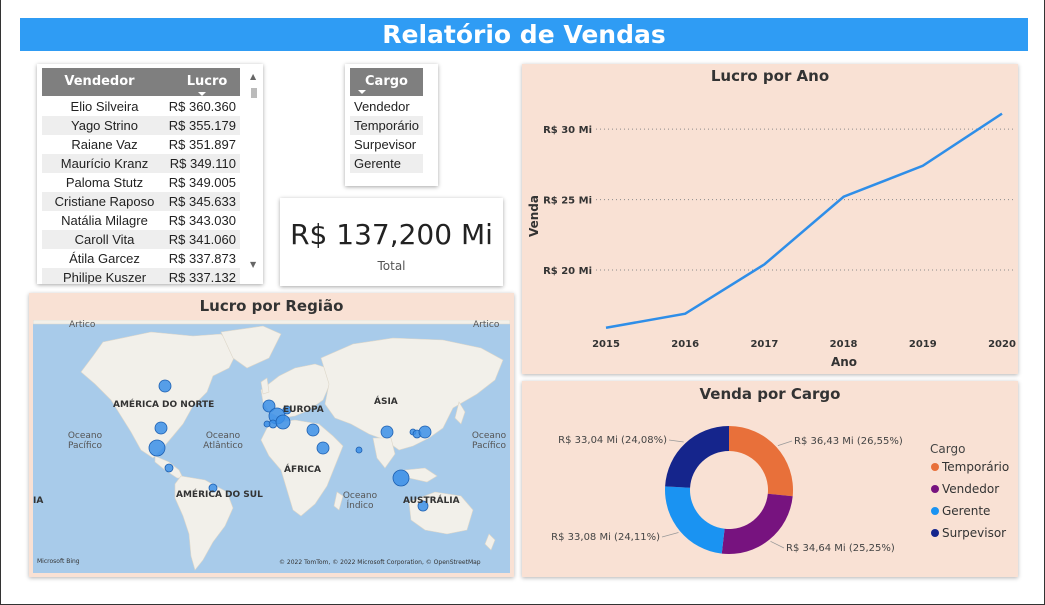 Image resolution: width=1045 pixels, height=605 pixels. What do you see at coordinates (202, 144) in the screenshot?
I see `cell-lucro: R$ 351.897` at bounding box center [202, 144].